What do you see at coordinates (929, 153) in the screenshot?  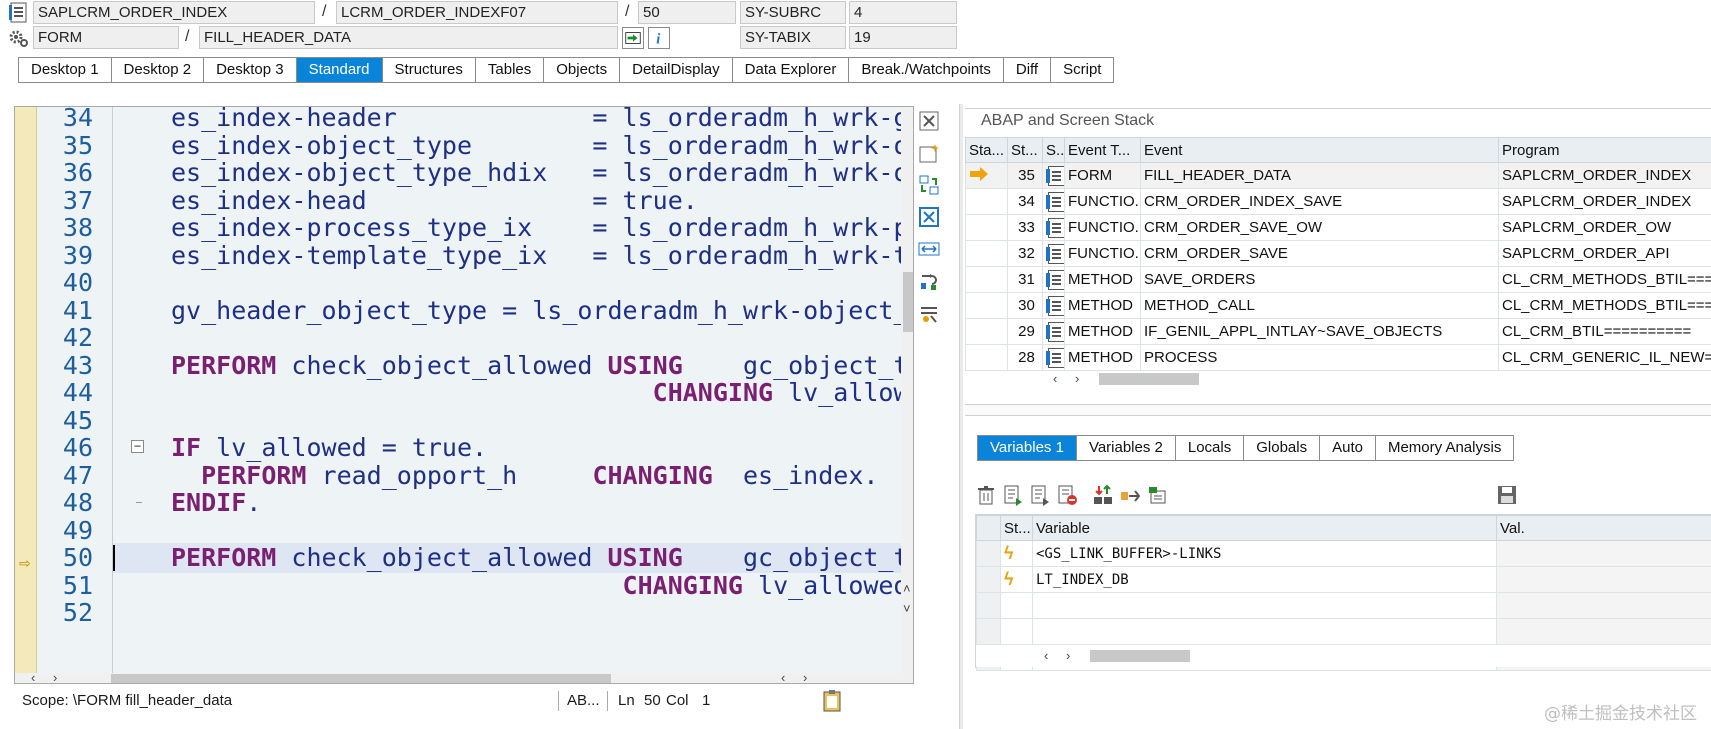 I see `new-tool-icon` at bounding box center [929, 153].